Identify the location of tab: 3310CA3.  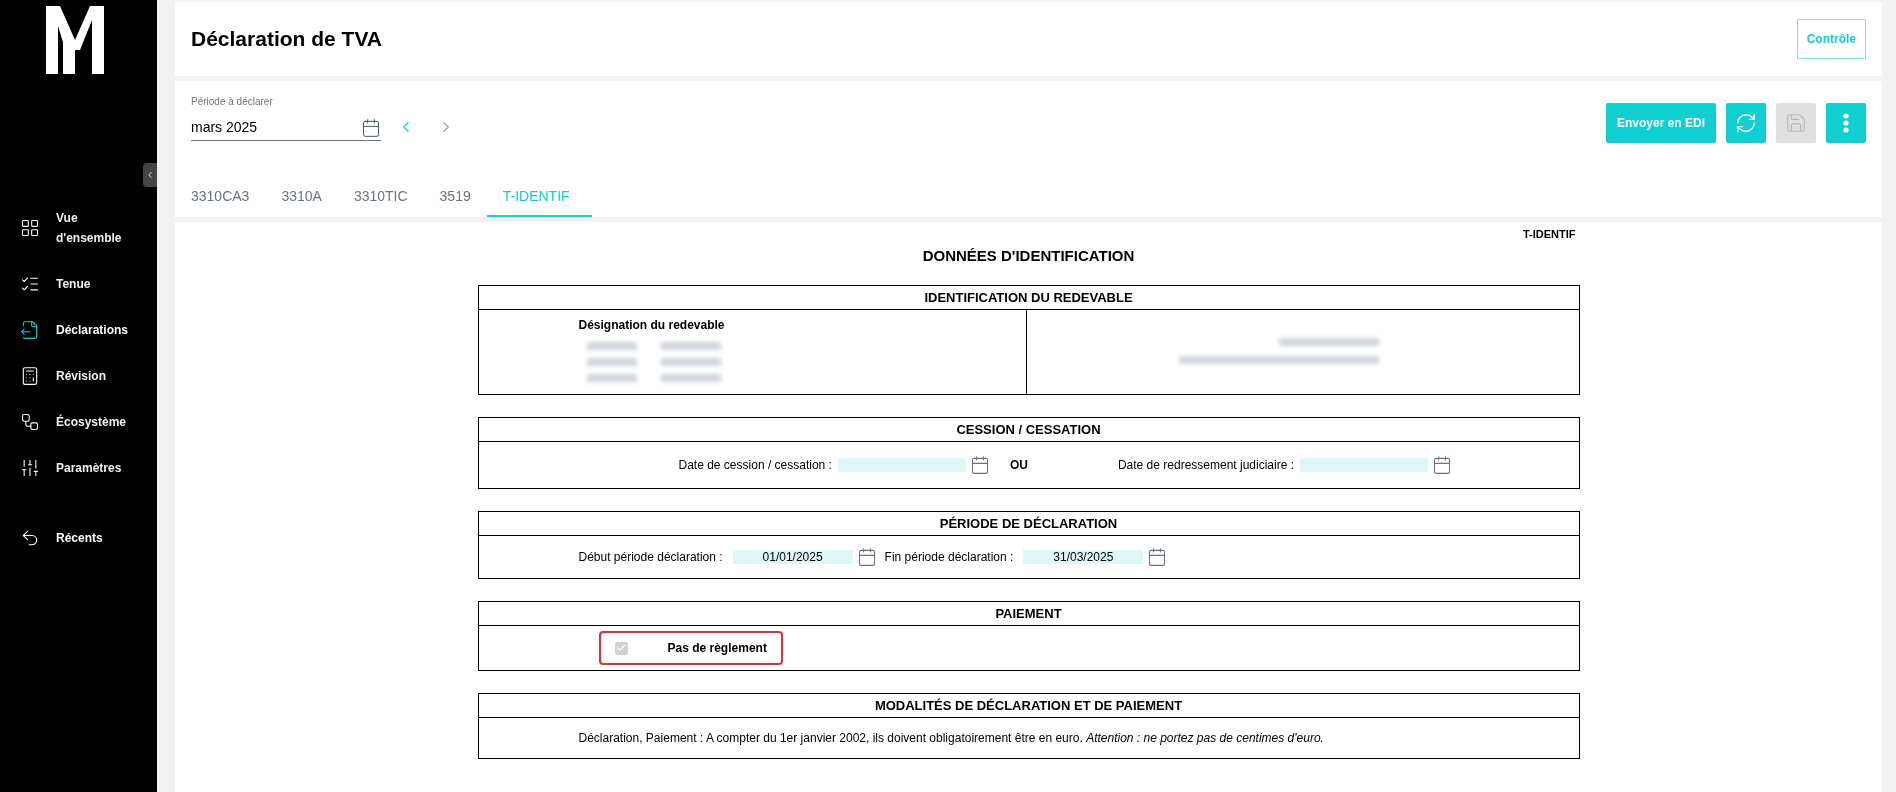
(228, 197).